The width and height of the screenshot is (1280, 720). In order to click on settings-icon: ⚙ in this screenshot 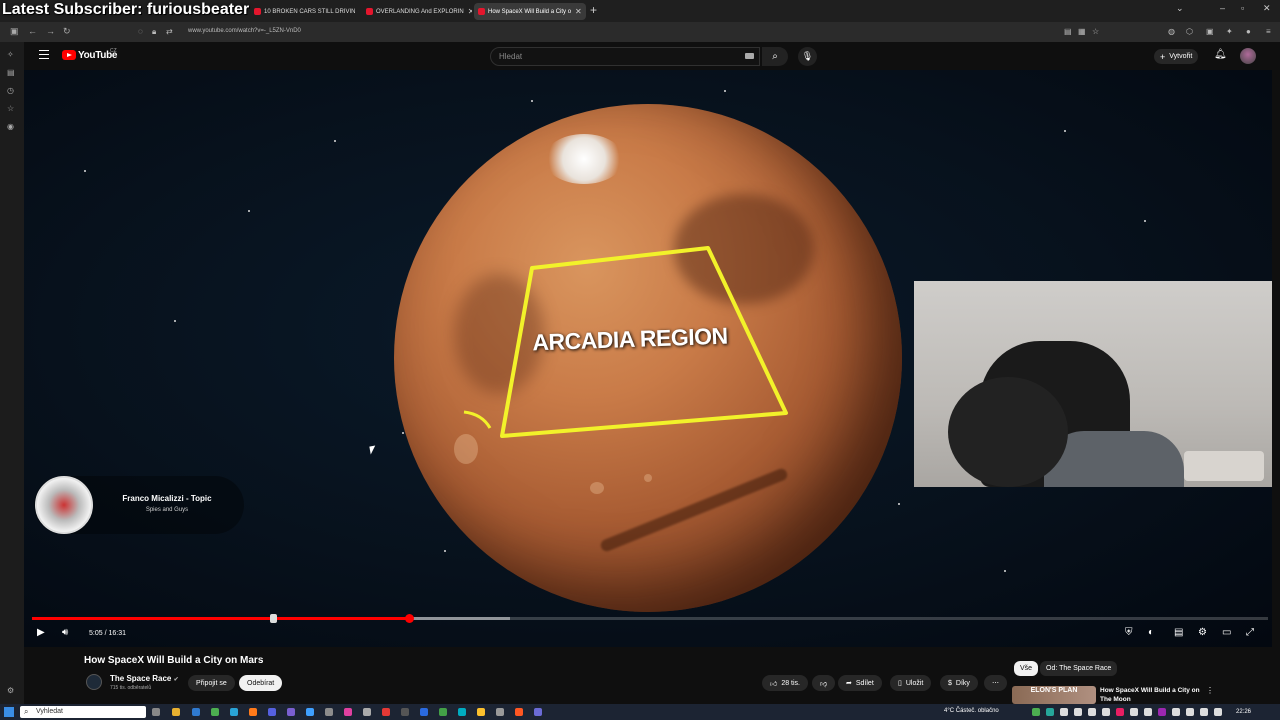, I will do `click(1202, 632)`.